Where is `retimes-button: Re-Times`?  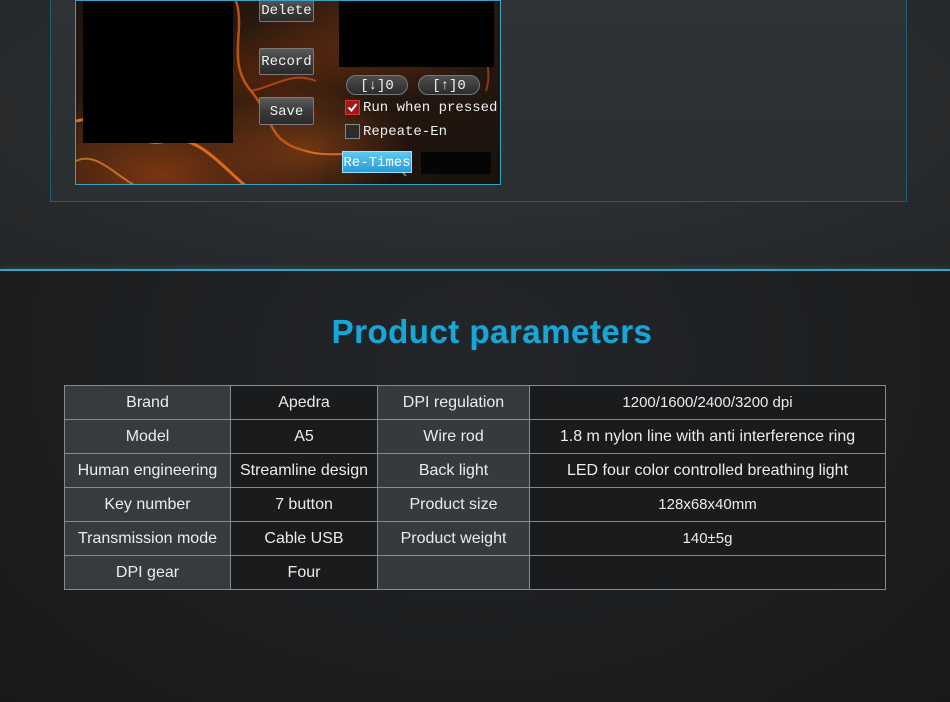
retimes-button: Re-Times is located at coordinates (377, 162).